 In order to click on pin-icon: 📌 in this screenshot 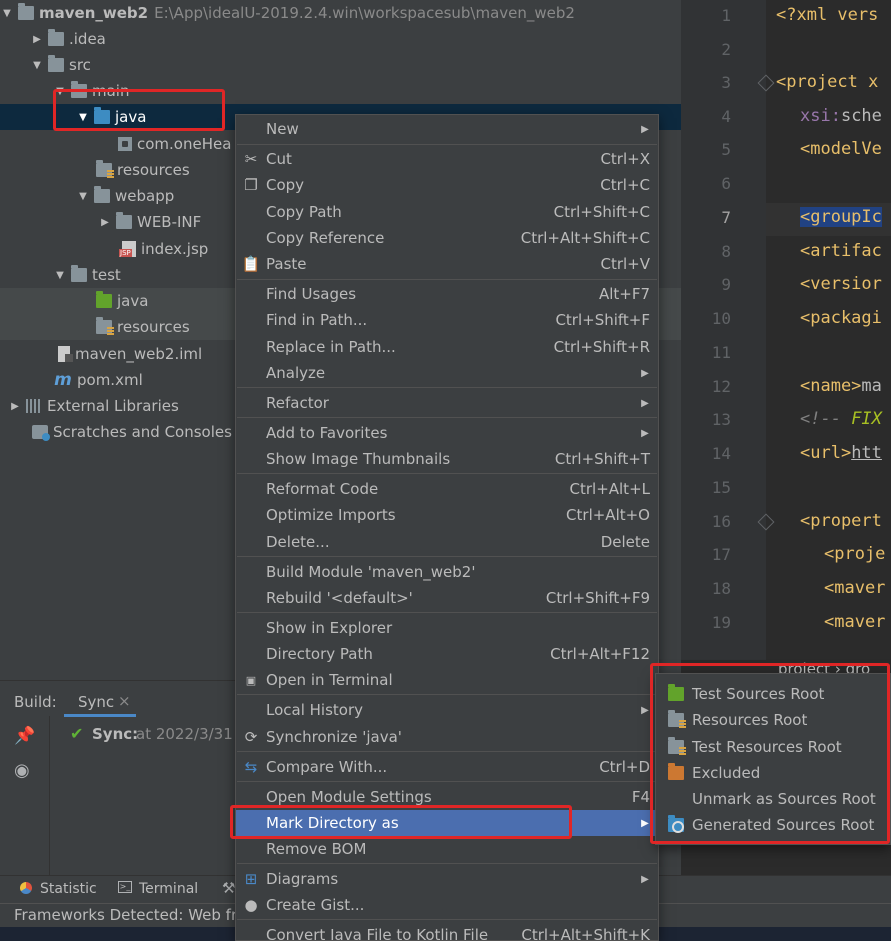, I will do `click(24, 736)`.